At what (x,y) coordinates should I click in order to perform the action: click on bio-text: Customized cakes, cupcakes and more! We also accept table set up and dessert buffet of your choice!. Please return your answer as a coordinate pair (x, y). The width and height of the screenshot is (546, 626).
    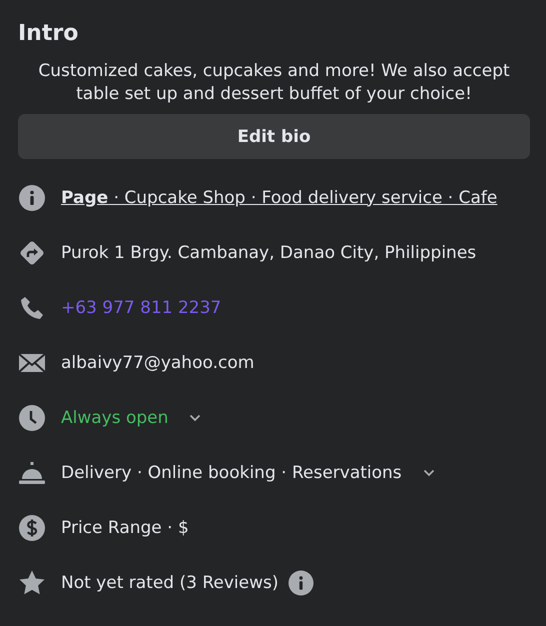
    Looking at the image, I should click on (274, 83).